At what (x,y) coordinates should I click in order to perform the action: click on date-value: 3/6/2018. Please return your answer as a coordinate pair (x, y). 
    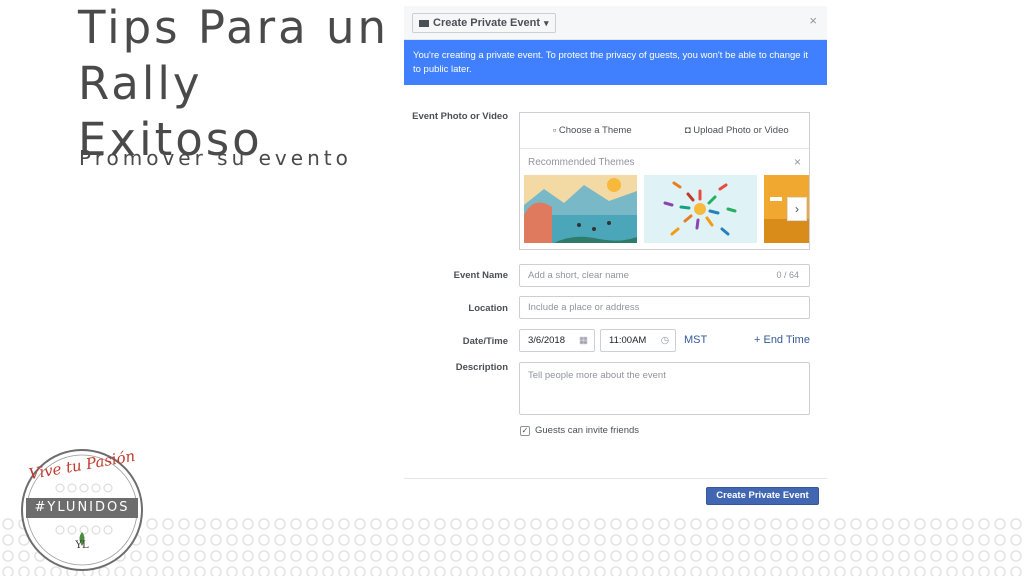
    Looking at the image, I should click on (546, 340).